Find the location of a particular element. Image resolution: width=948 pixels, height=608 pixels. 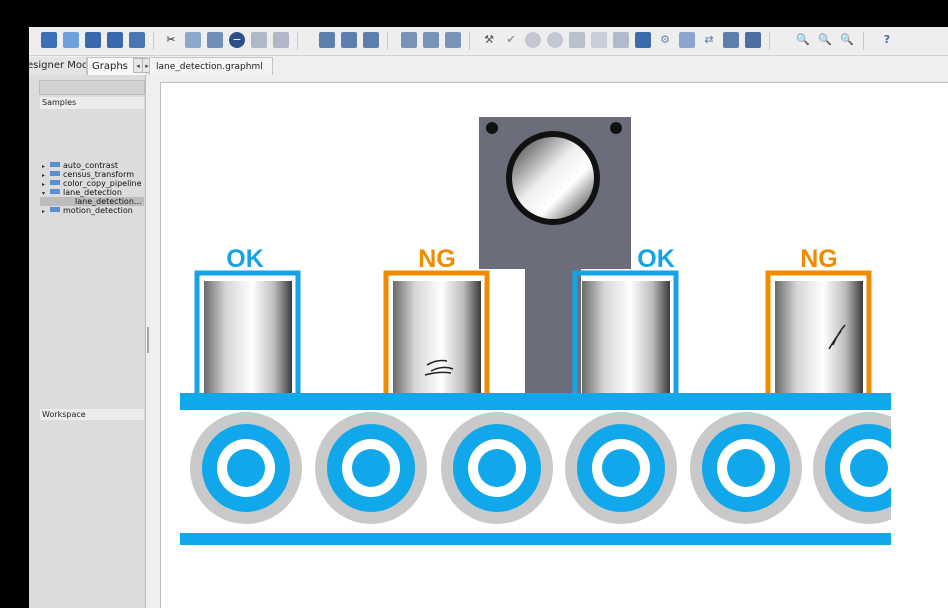

zoom-in-icon: 🔍 is located at coordinates (803, 40).